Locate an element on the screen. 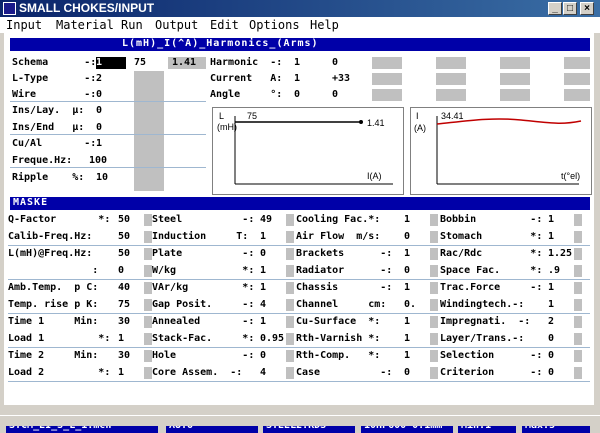 The width and height of the screenshot is (600, 433). frequency-value: 100 is located at coordinates (98, 161).